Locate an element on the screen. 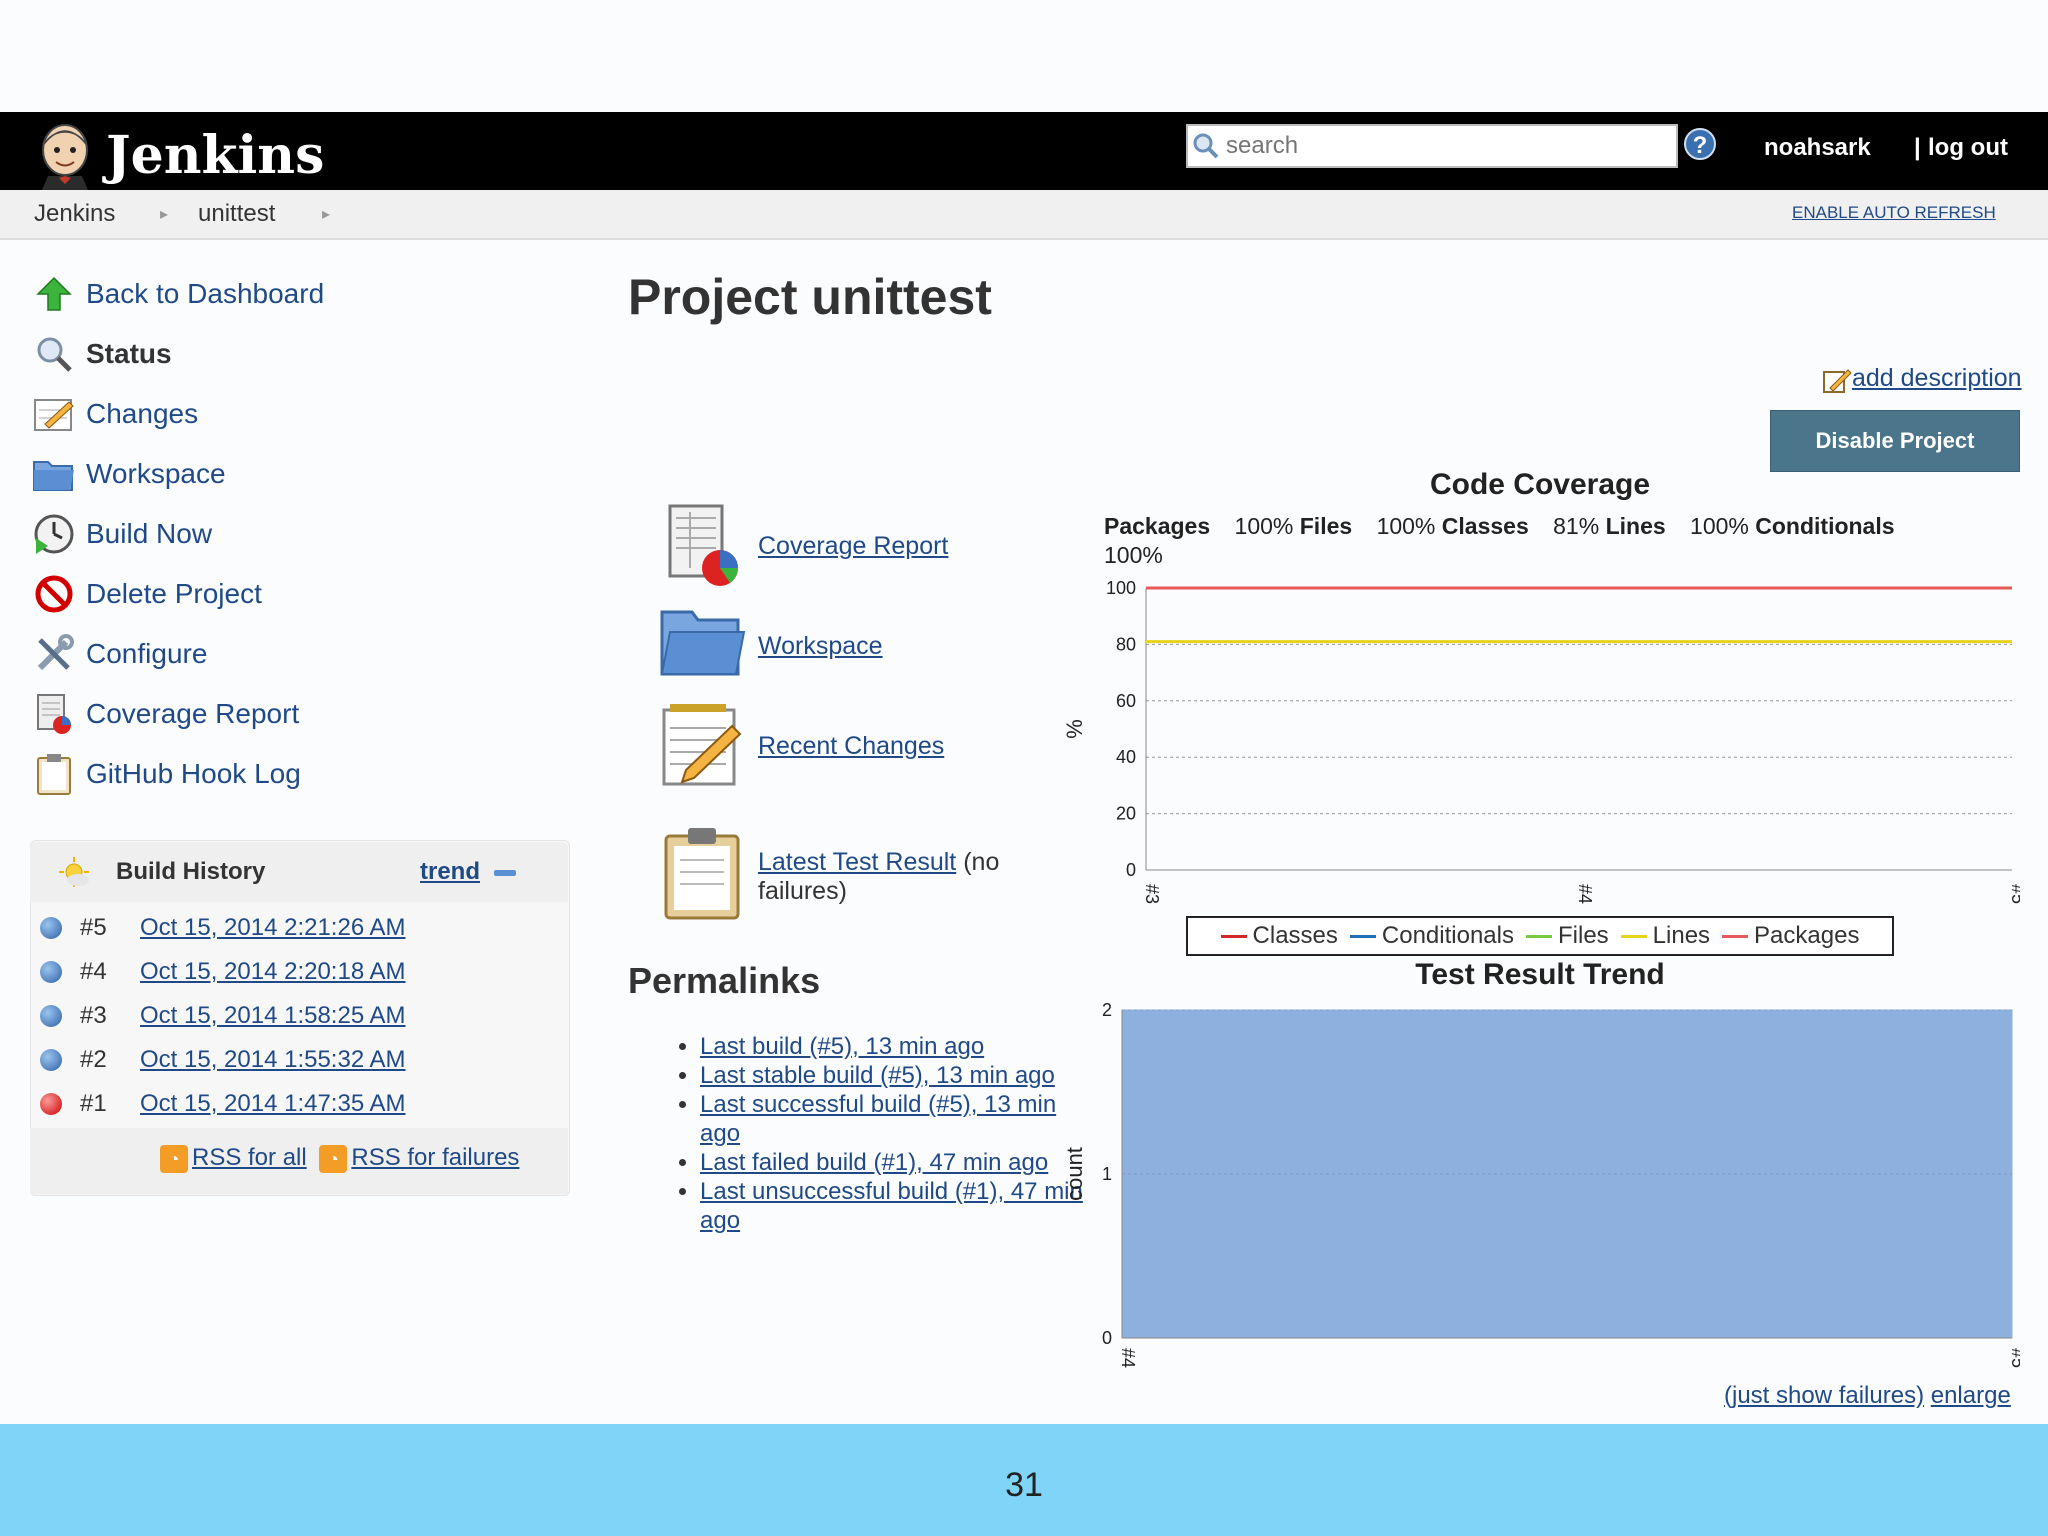 Image resolution: width=2048 pixels, height=1536 pixels. permalinks-title: Permalinks is located at coordinates (724, 980).